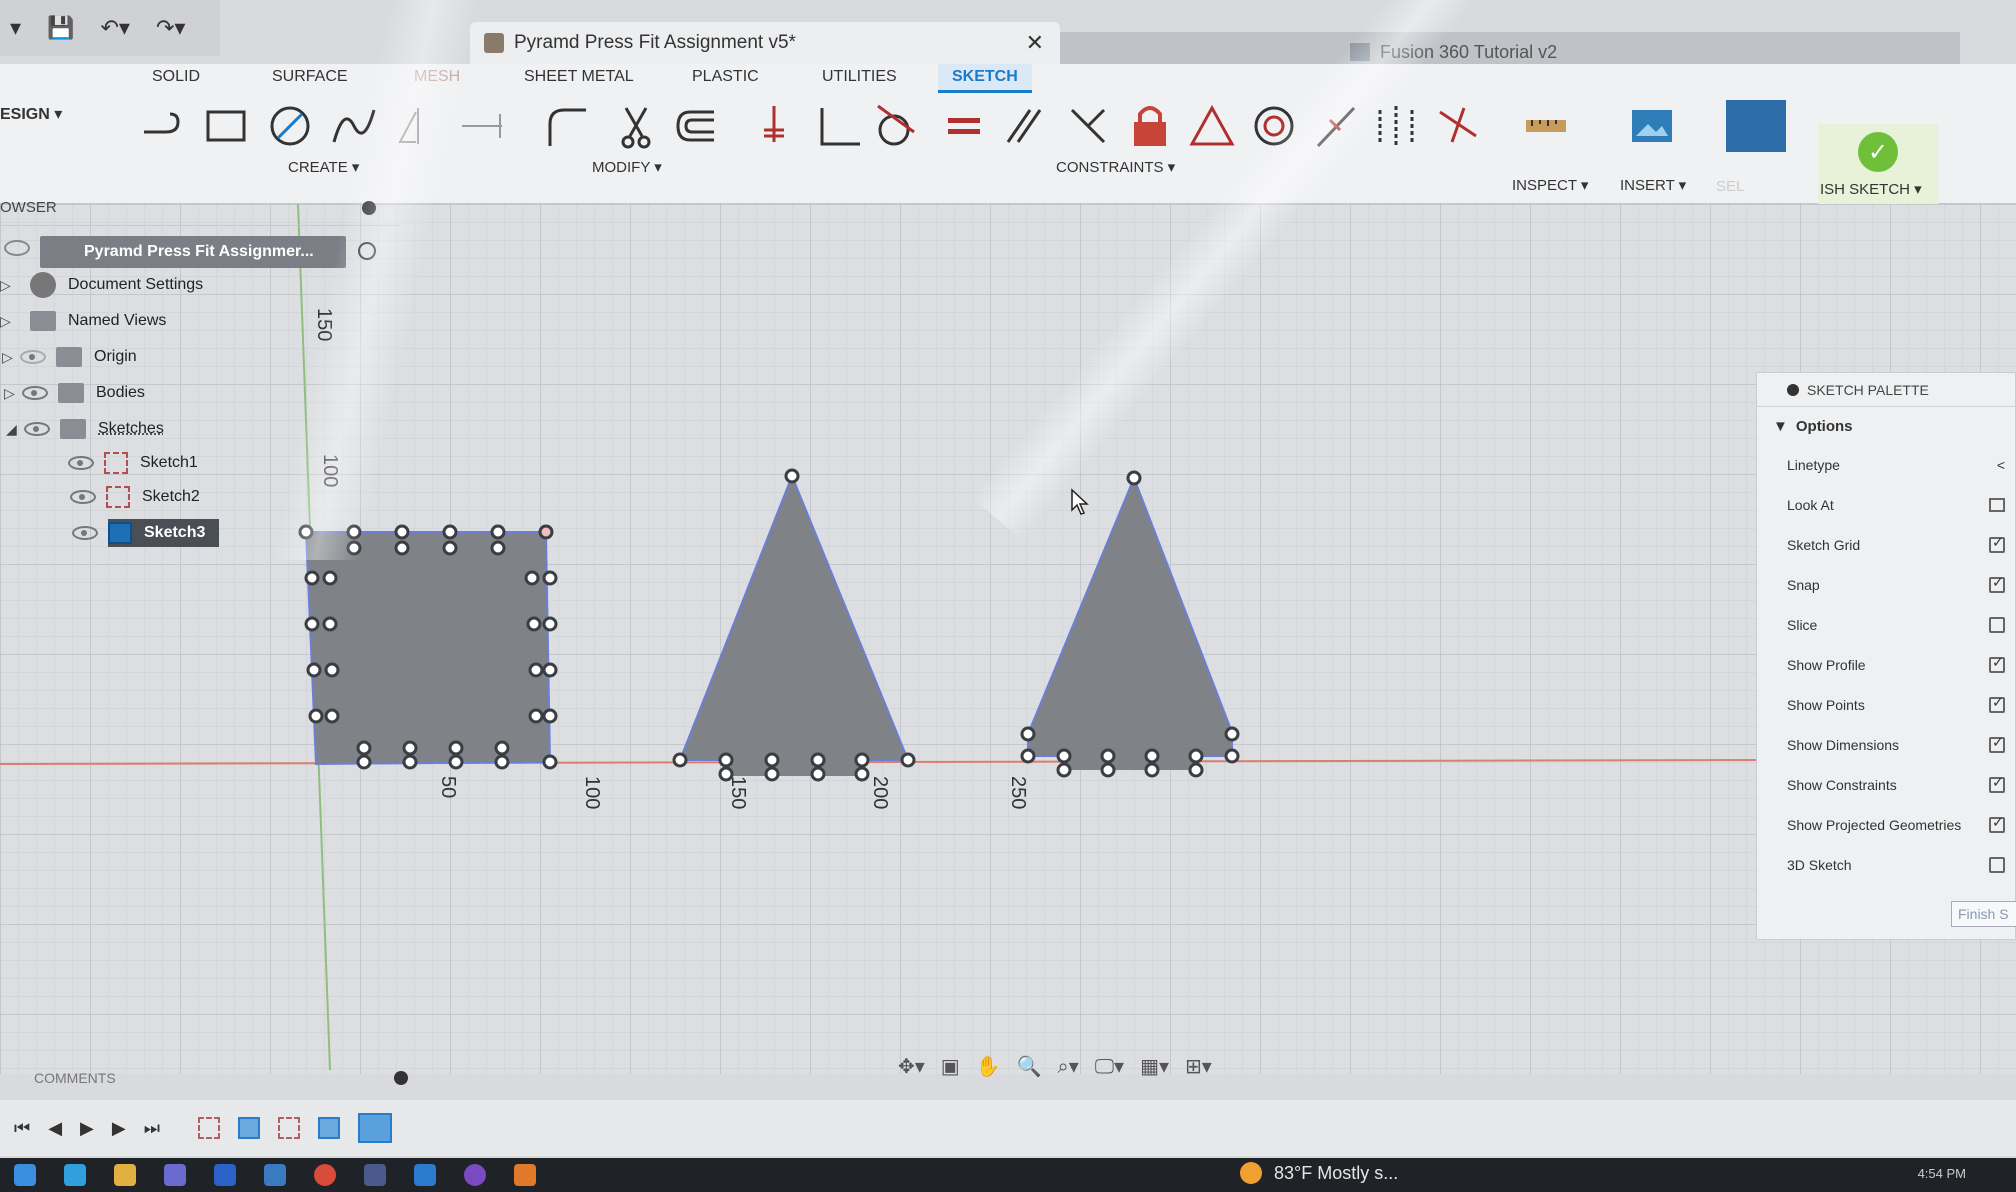  I want to click on palette-pin-icon, so click(1793, 390).